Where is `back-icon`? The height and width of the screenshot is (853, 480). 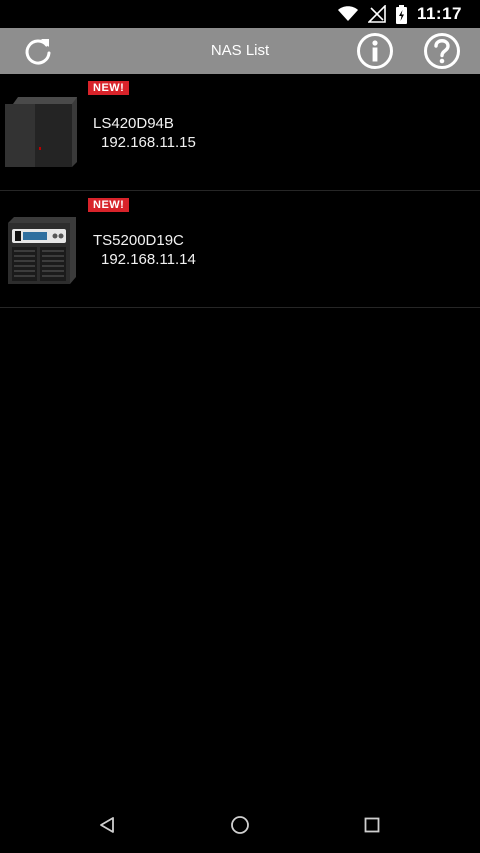
back-icon is located at coordinates (107, 825).